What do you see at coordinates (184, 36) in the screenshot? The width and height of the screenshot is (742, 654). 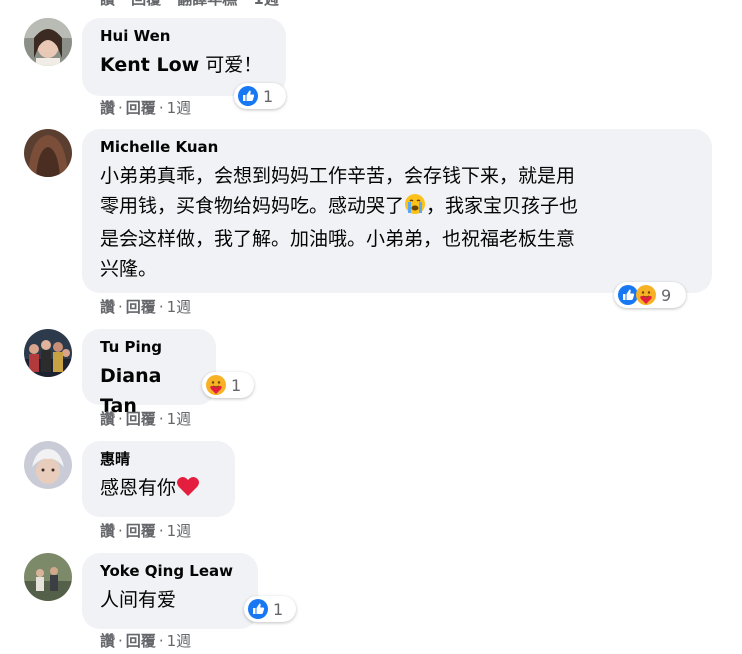 I see `comment-author: Hui Wen` at bounding box center [184, 36].